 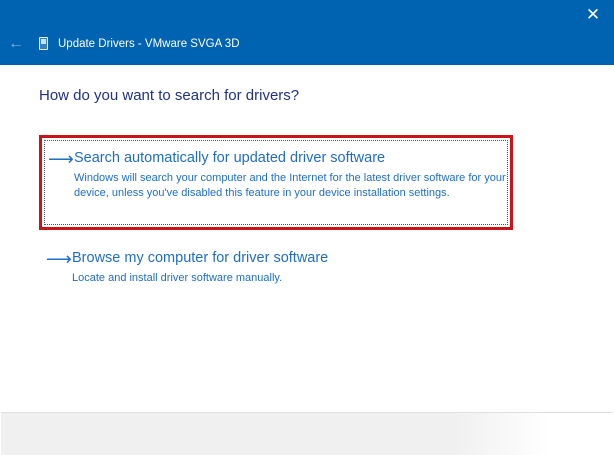 What do you see at coordinates (149, 44) in the screenshot?
I see `window-title: Update Drivers - VMware SVGA 3D` at bounding box center [149, 44].